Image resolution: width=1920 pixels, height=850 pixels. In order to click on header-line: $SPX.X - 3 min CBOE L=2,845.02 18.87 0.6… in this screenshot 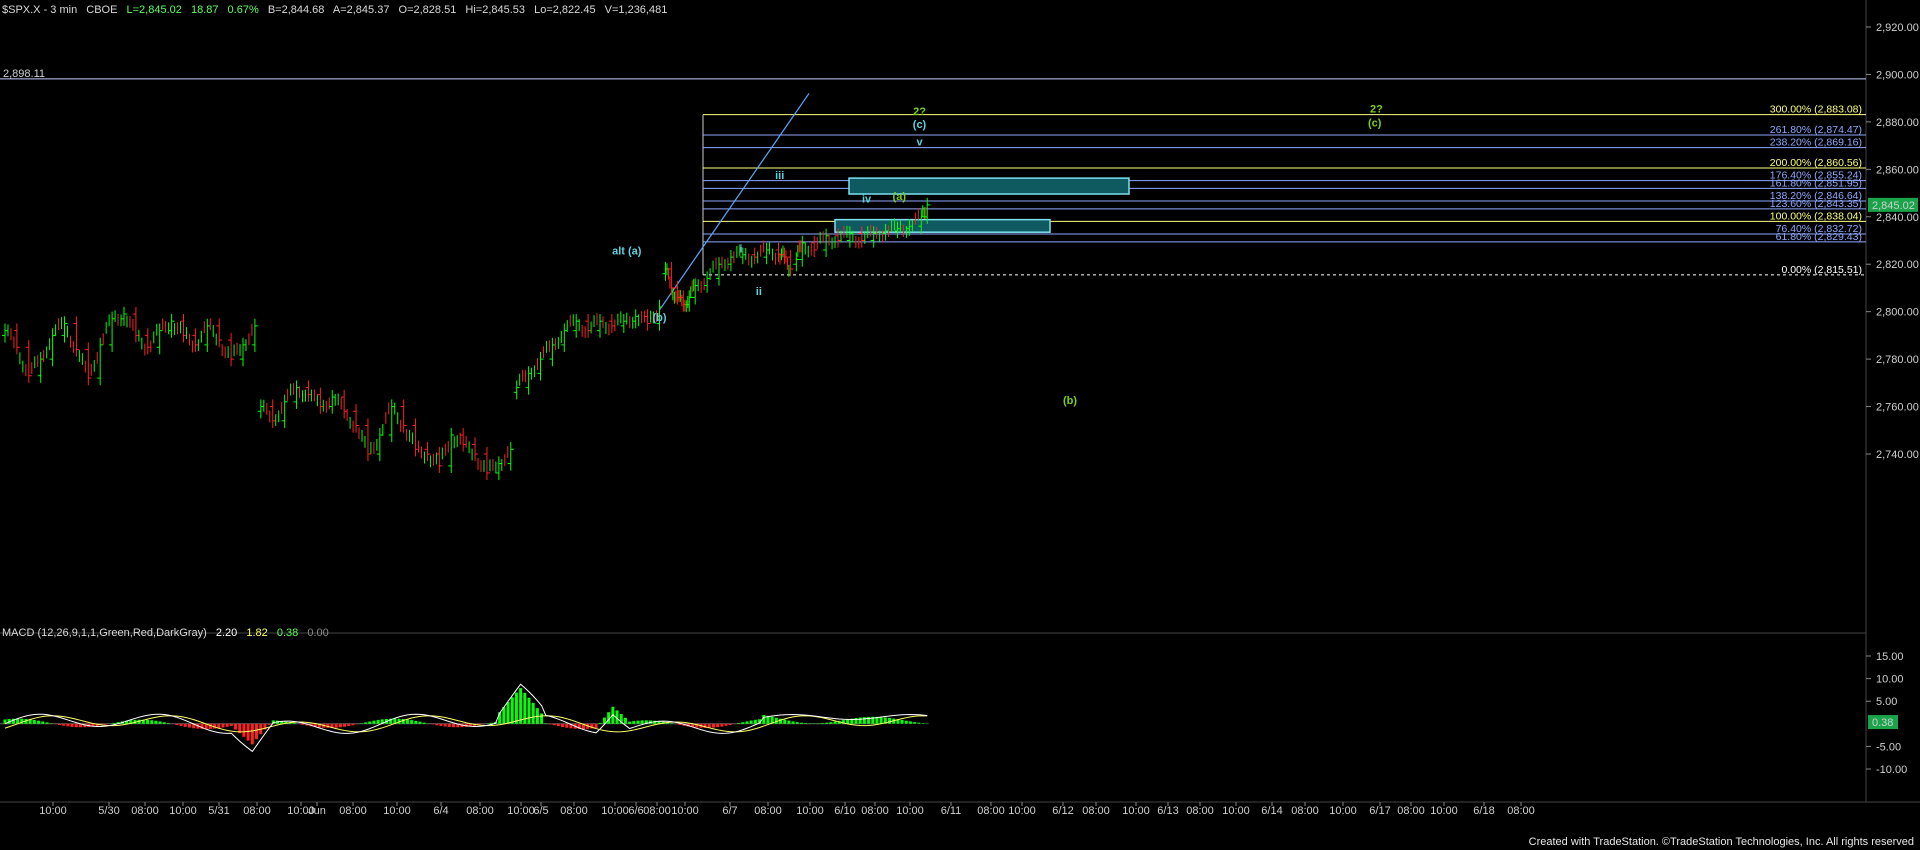, I will do `click(334, 10)`.